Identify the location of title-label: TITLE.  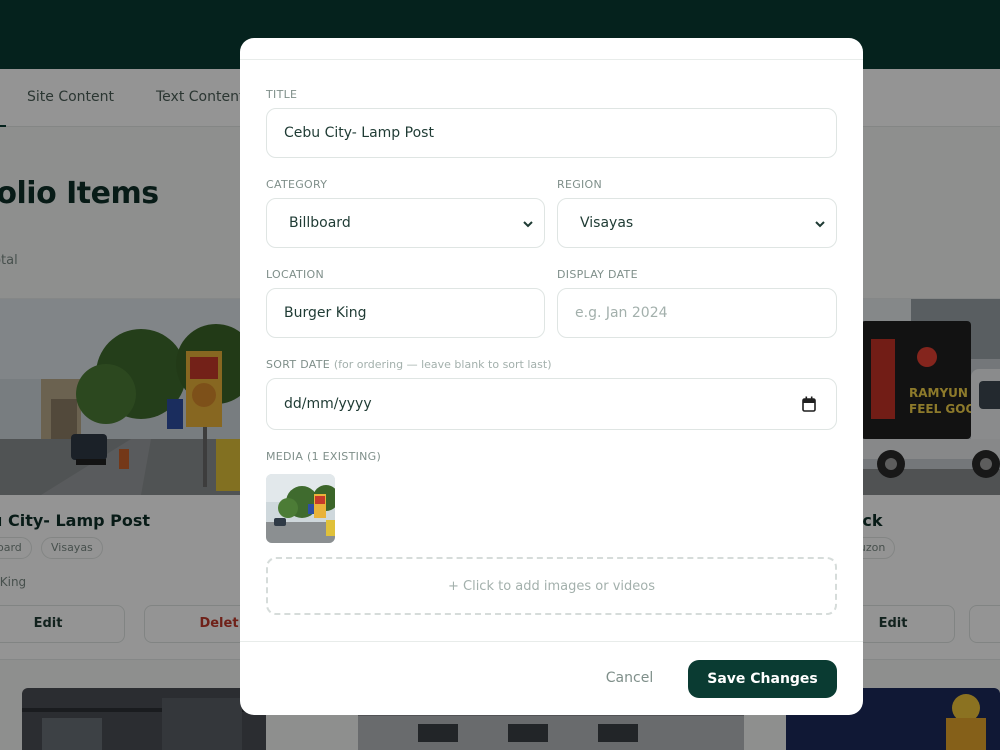
(282, 94).